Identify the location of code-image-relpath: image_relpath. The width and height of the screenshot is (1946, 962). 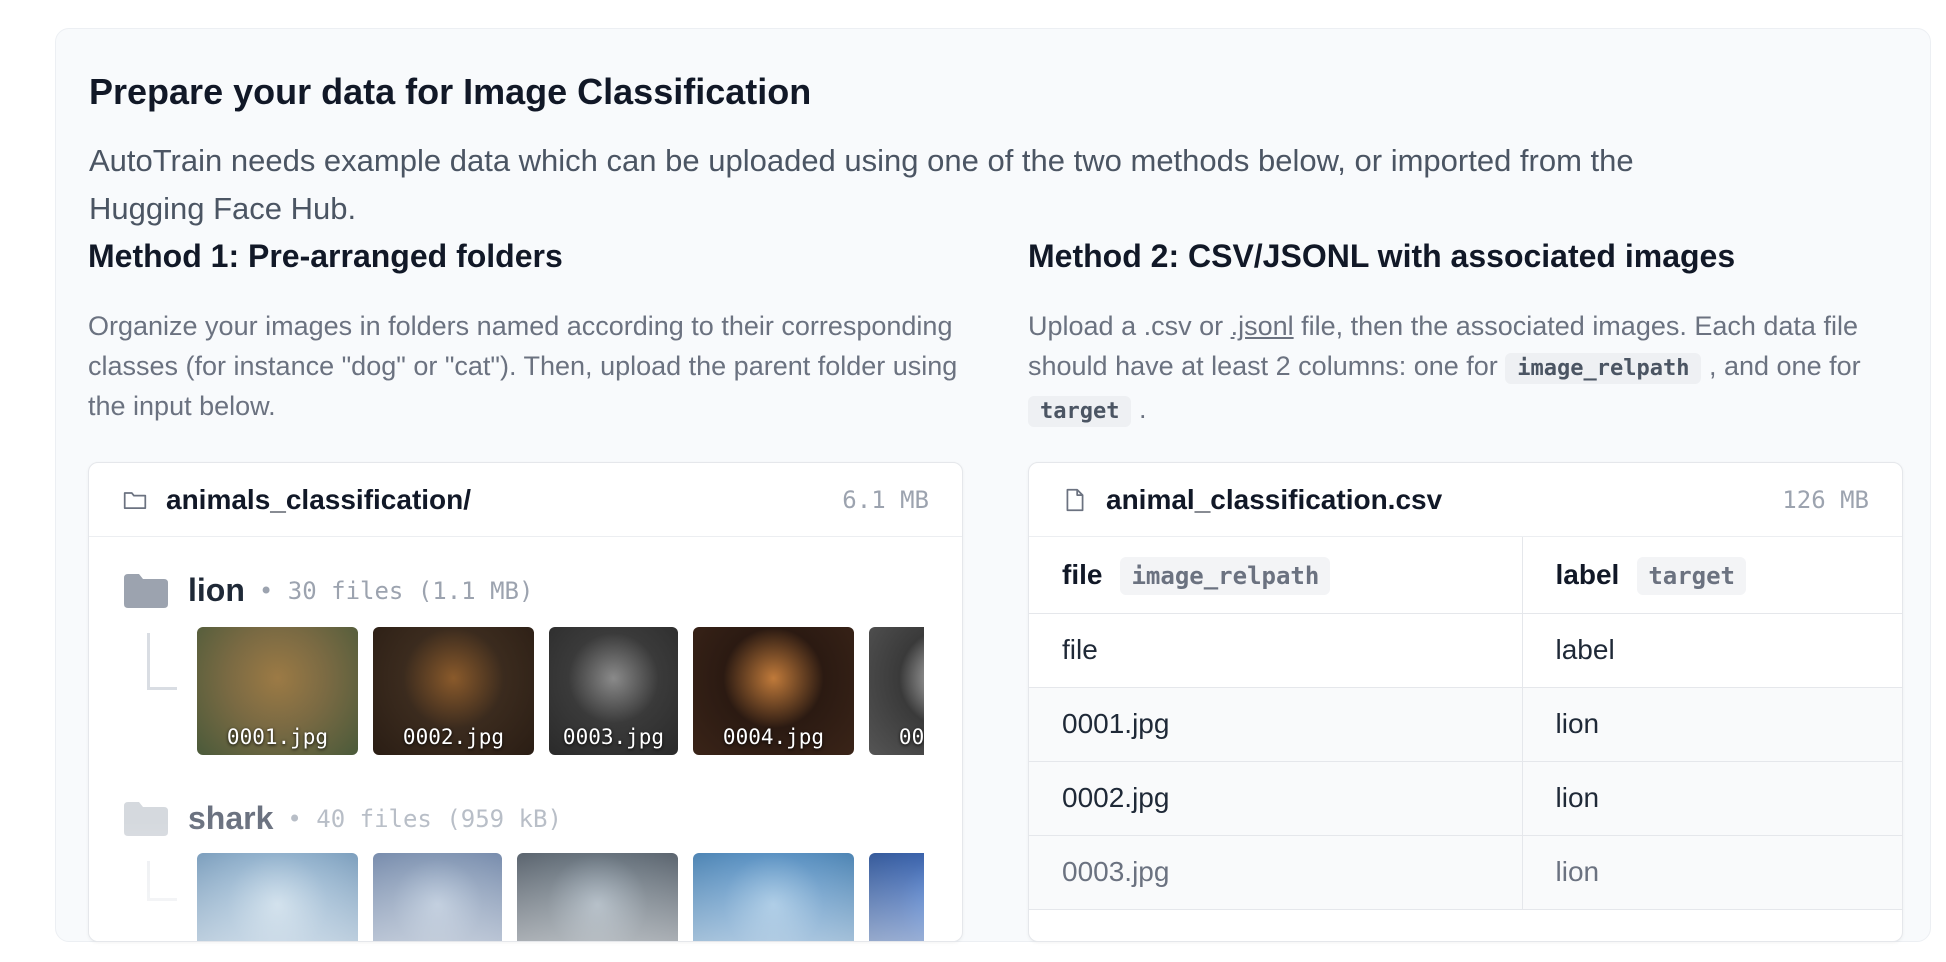
(1603, 368).